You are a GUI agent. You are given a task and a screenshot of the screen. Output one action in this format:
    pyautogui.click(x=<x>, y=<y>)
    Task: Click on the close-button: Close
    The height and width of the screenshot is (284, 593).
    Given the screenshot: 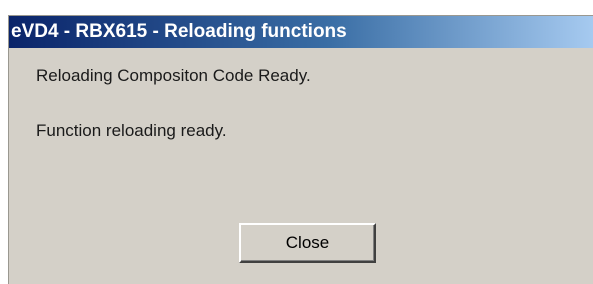 What is the action you would take?
    pyautogui.click(x=307, y=243)
    